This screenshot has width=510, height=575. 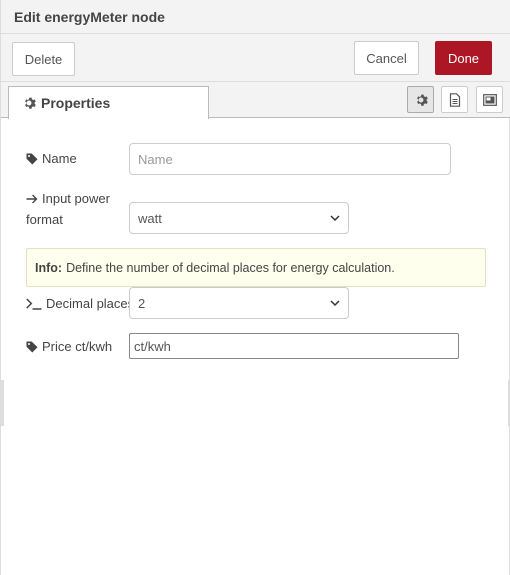 What do you see at coordinates (32, 198) in the screenshot?
I see `arrow-right-icon` at bounding box center [32, 198].